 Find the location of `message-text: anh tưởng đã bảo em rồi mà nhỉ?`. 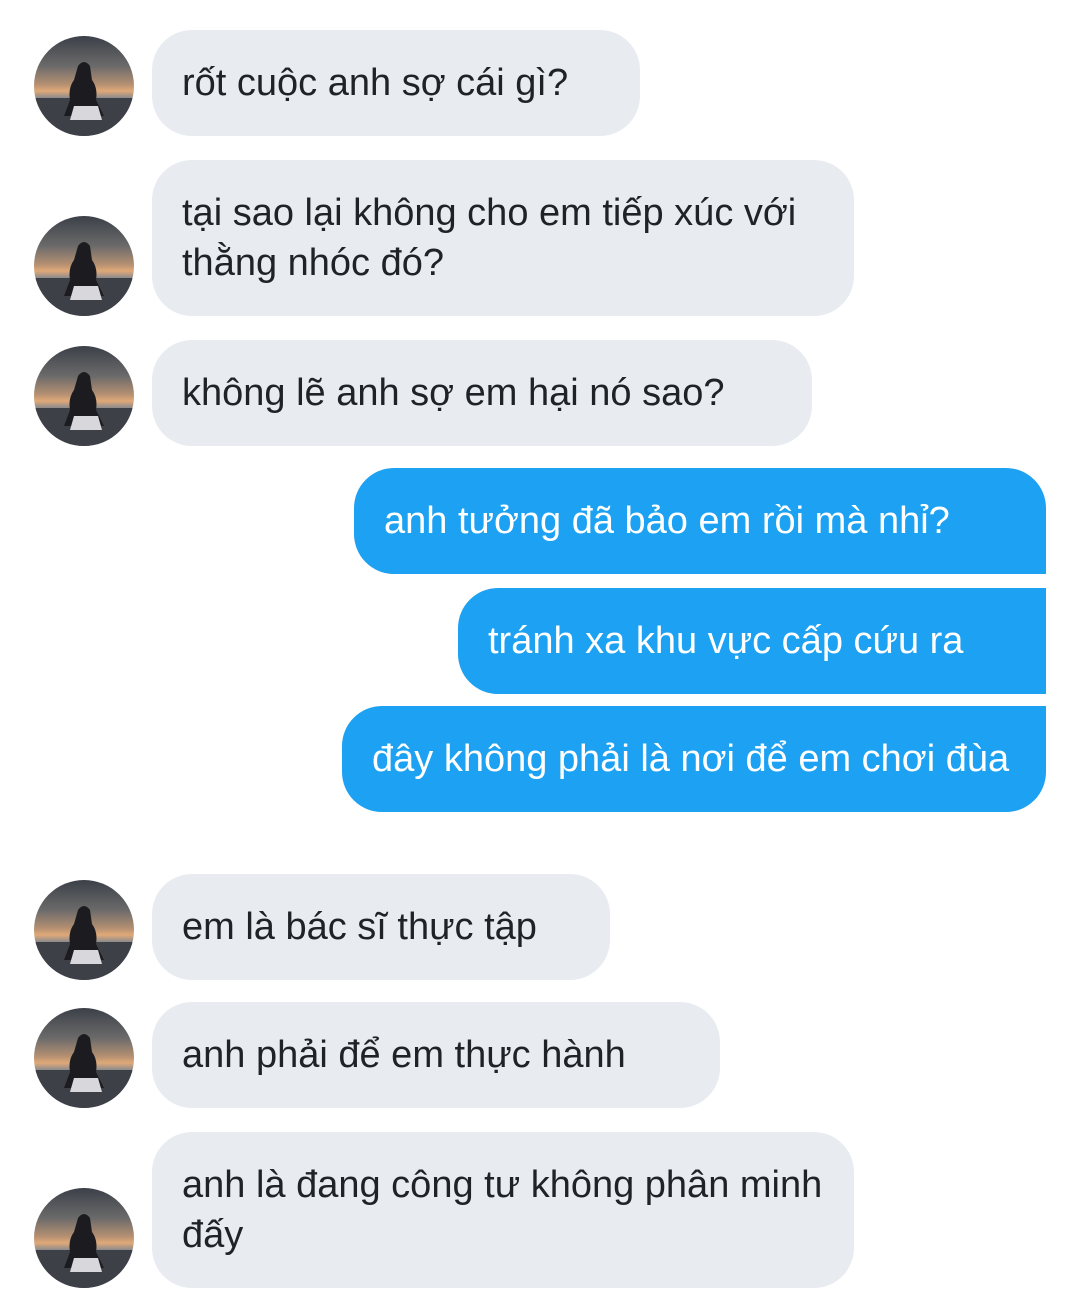

message-text: anh tưởng đã bảo em rồi mà nhỉ? is located at coordinates (667, 521).